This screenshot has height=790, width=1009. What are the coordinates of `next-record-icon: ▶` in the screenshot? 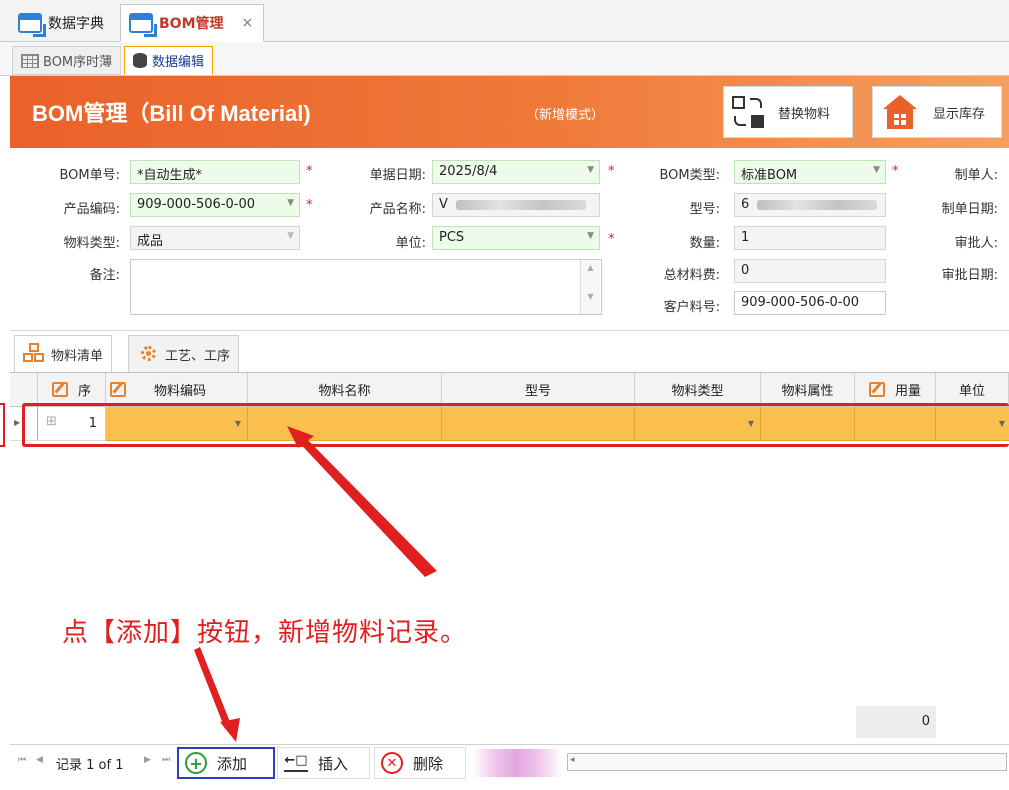 It's located at (147, 760).